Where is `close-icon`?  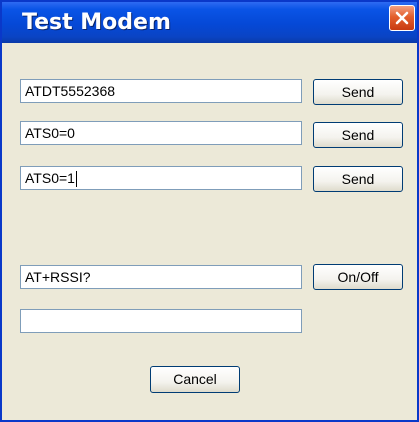 close-icon is located at coordinates (402, 18).